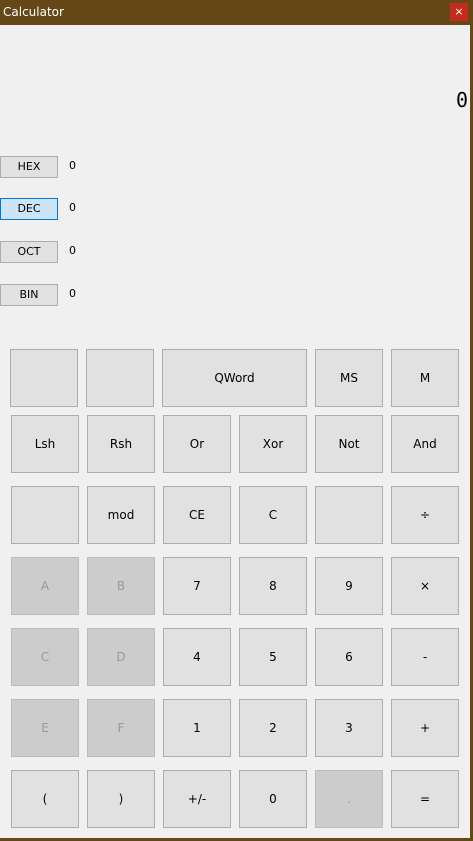  Describe the element at coordinates (29, 295) in the screenshot. I see `bin-button: BIN` at that location.